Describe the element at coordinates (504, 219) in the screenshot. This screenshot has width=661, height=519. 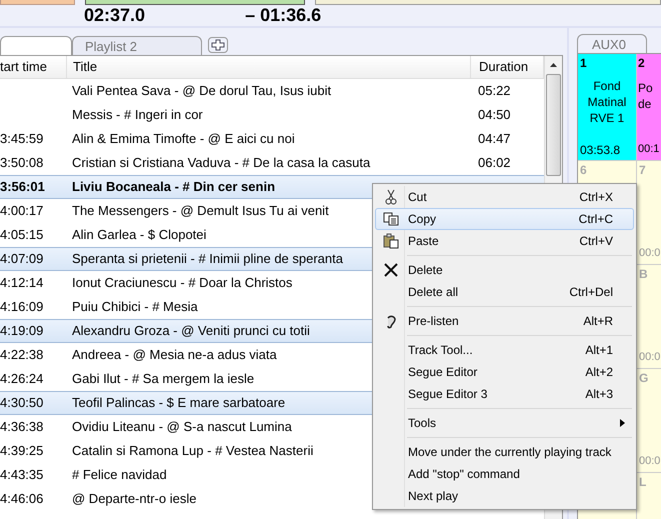
I see `menu-item: Copy Ctrl+C` at that location.